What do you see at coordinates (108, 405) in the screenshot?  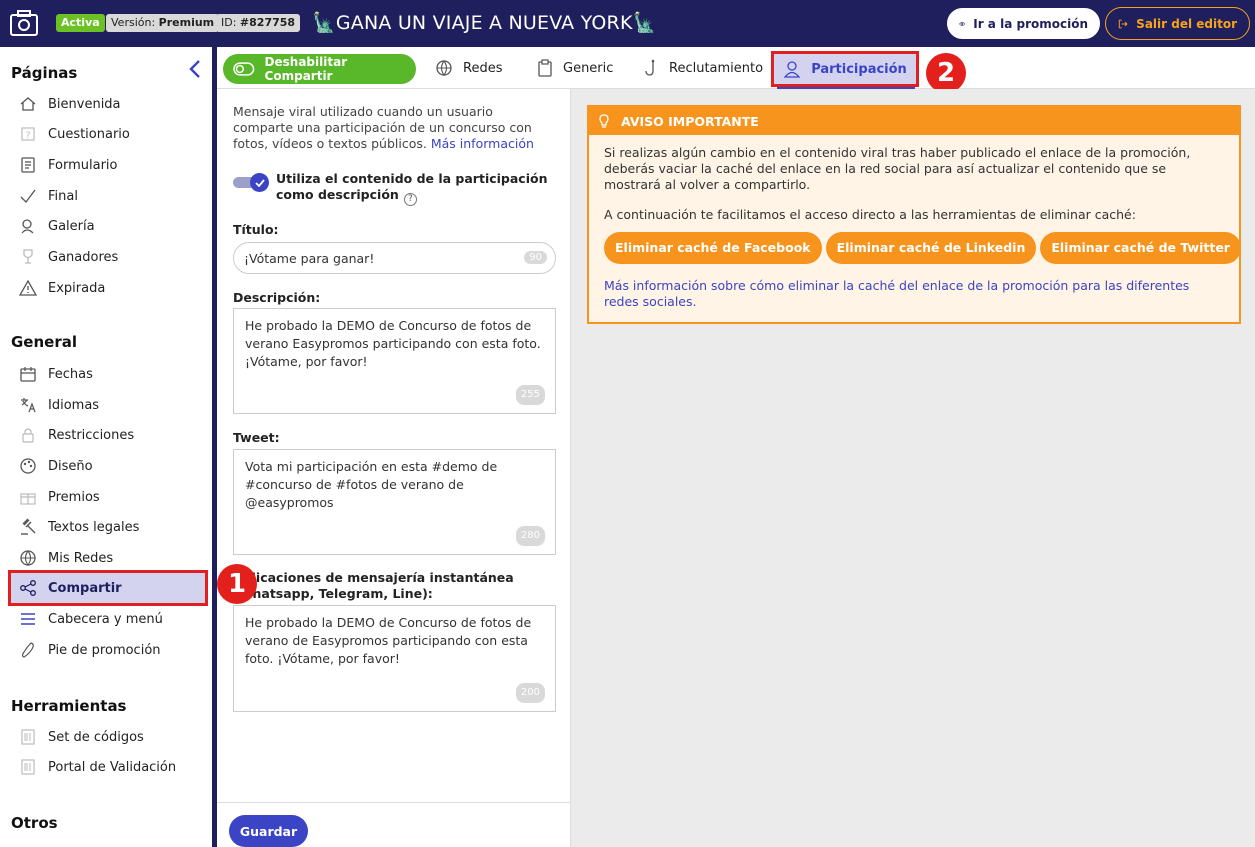 I see `sidebar-item-idiomas: Idiomas` at bounding box center [108, 405].